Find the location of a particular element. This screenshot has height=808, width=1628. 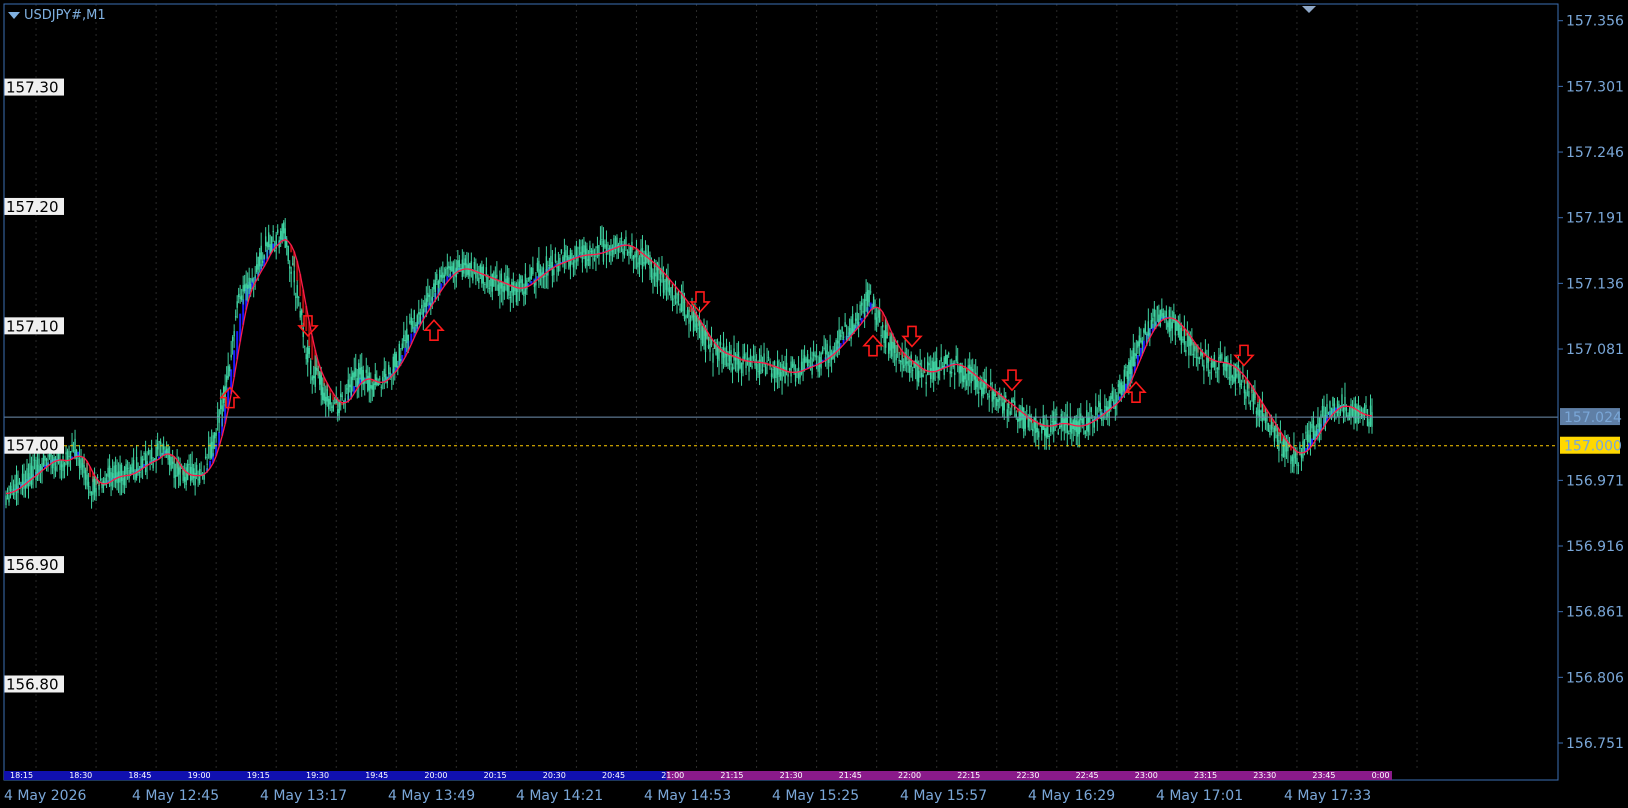

time-axis-label: 4 May 15:57 is located at coordinates (943, 796).